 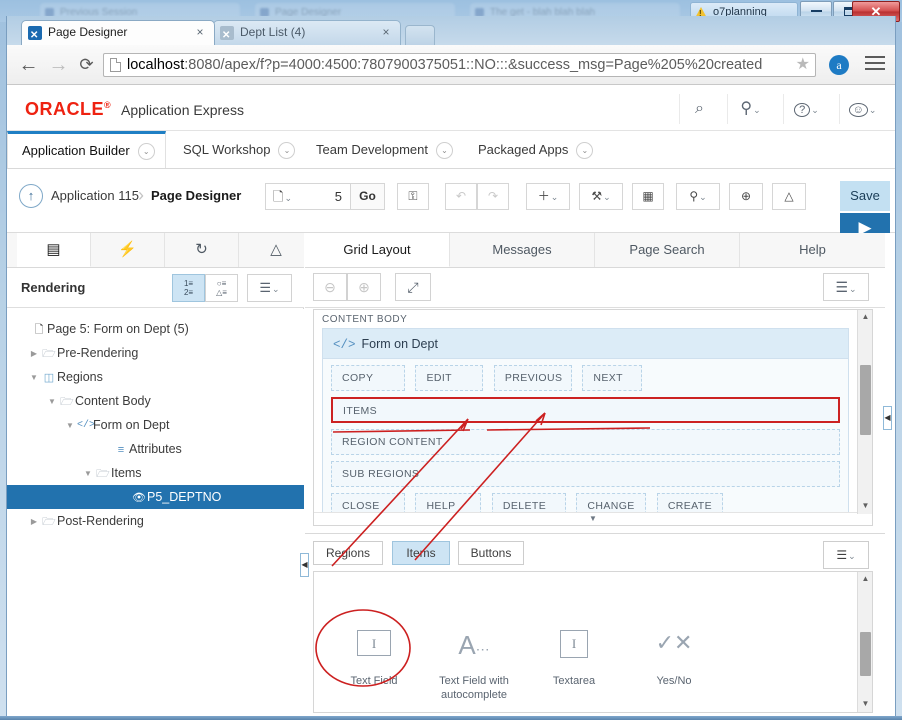 What do you see at coordinates (155, 473) in the screenshot?
I see `tree-node-items: ▼ 🗁Items` at bounding box center [155, 473].